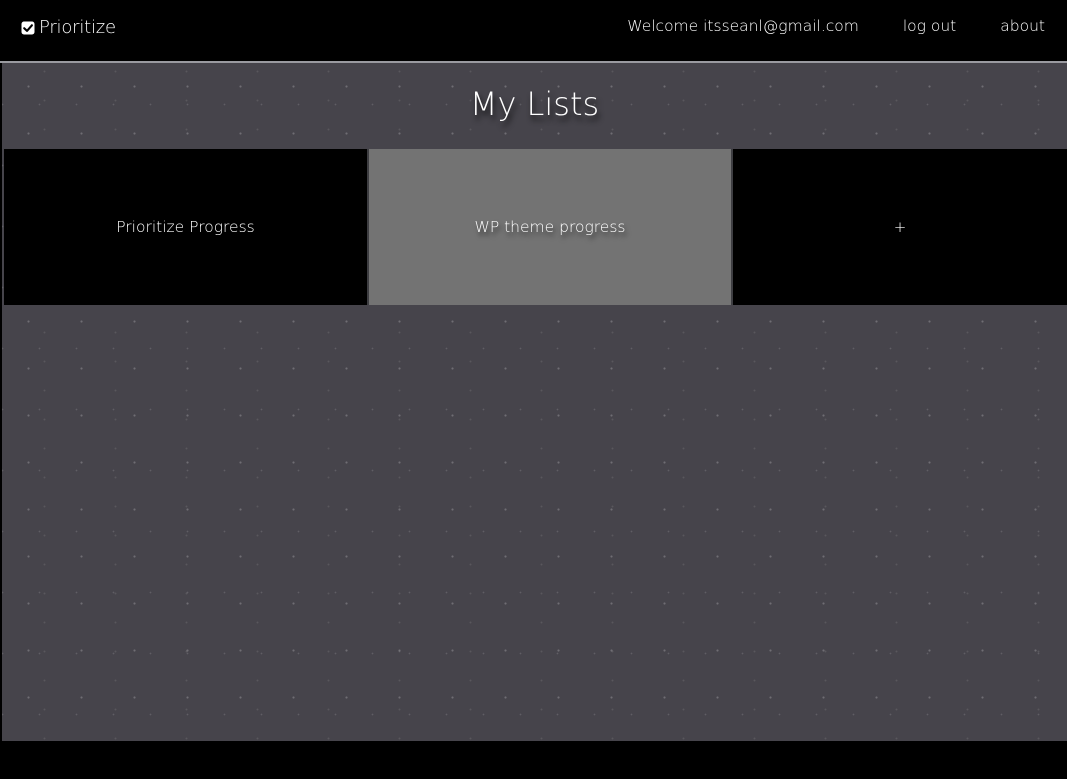  I want to click on list-tile-wp-theme-progress: WP theme progress, so click(550, 227).